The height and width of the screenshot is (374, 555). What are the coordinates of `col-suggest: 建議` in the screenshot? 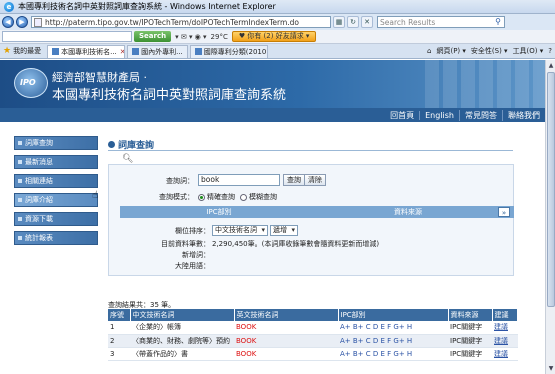 It's located at (505, 315).